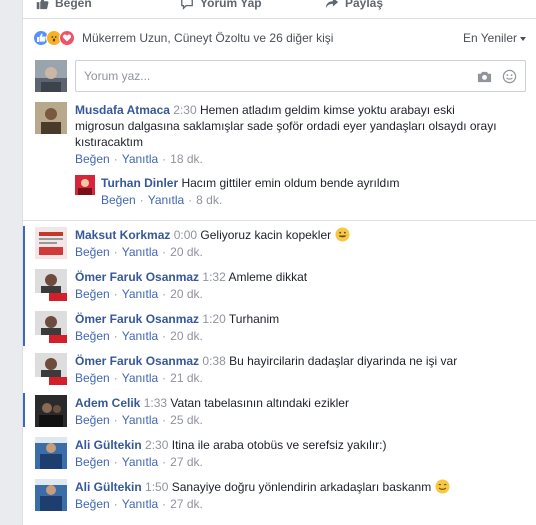 The width and height of the screenshot is (536, 525). What do you see at coordinates (185, 235) in the screenshot?
I see `video-timestamp: 0:00` at bounding box center [185, 235].